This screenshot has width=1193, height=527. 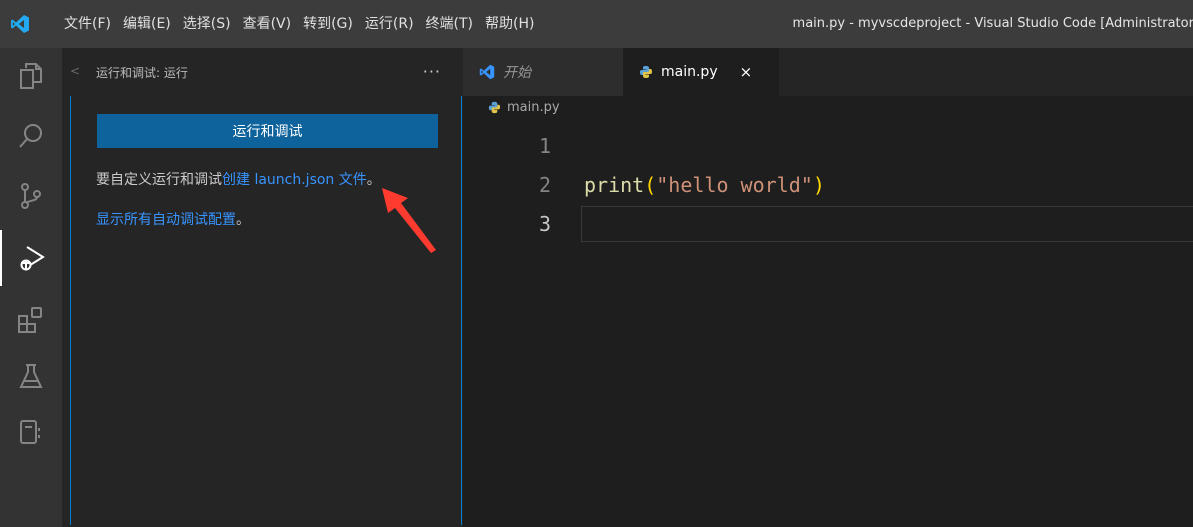 What do you see at coordinates (509, 24) in the screenshot?
I see `menu-help: 帮助(H)` at bounding box center [509, 24].